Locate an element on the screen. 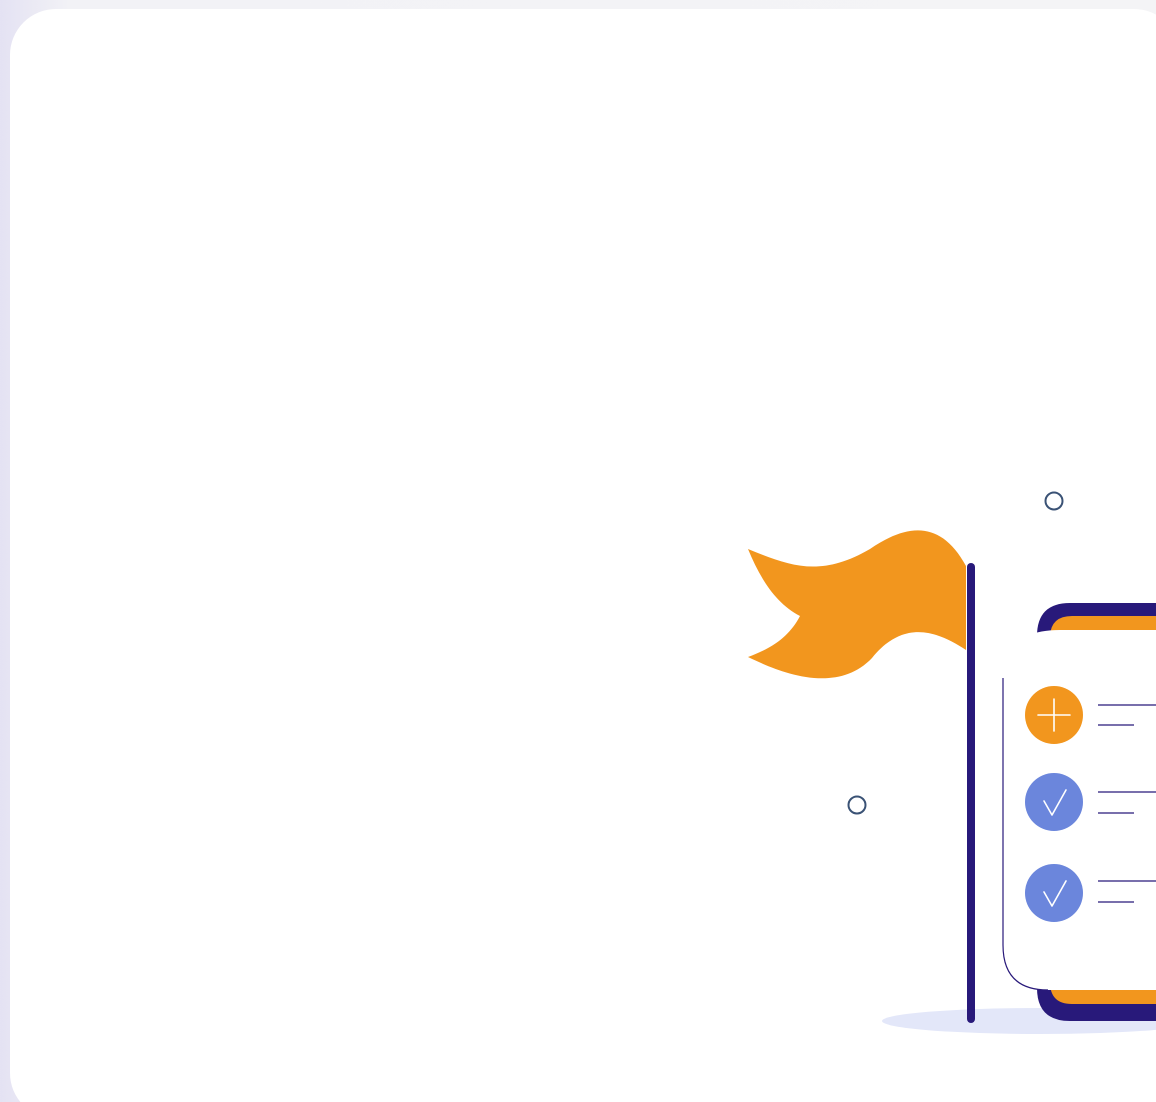 The image size is (1156, 1102). decor-circle-left is located at coordinates (857, 805).